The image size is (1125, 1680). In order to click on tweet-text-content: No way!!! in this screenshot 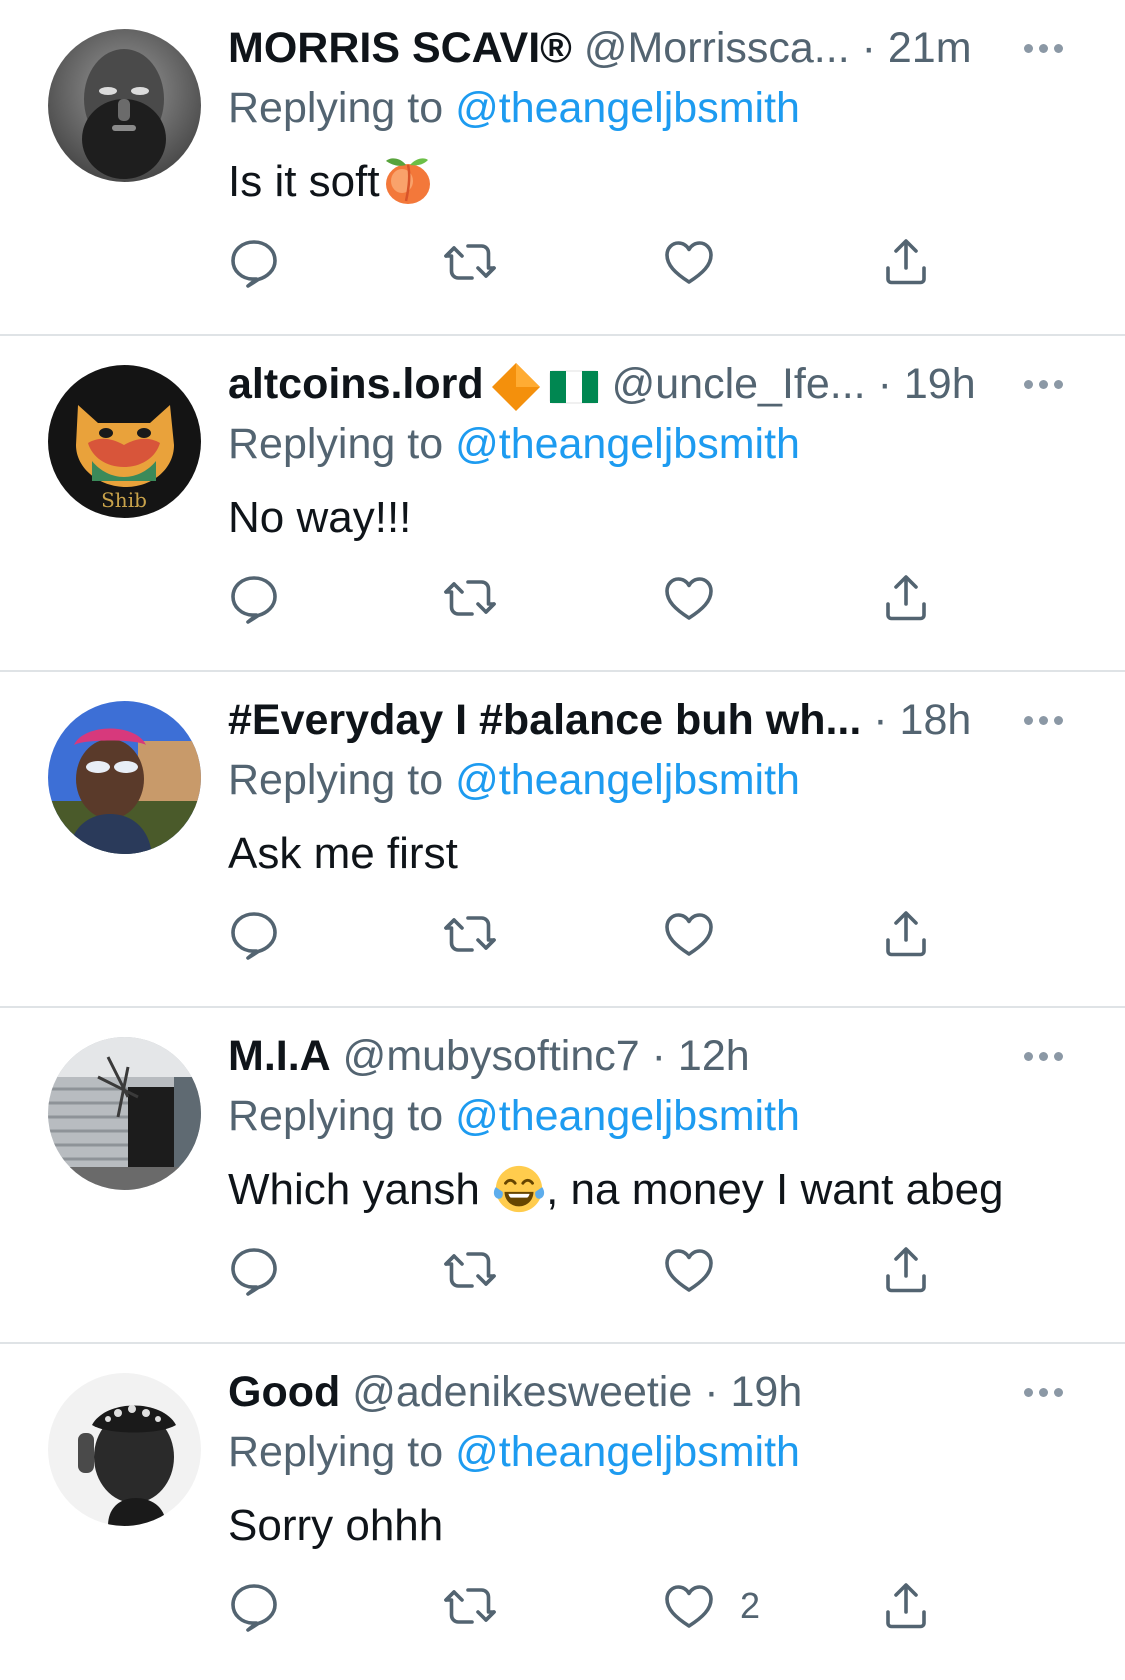, I will do `click(320, 517)`.